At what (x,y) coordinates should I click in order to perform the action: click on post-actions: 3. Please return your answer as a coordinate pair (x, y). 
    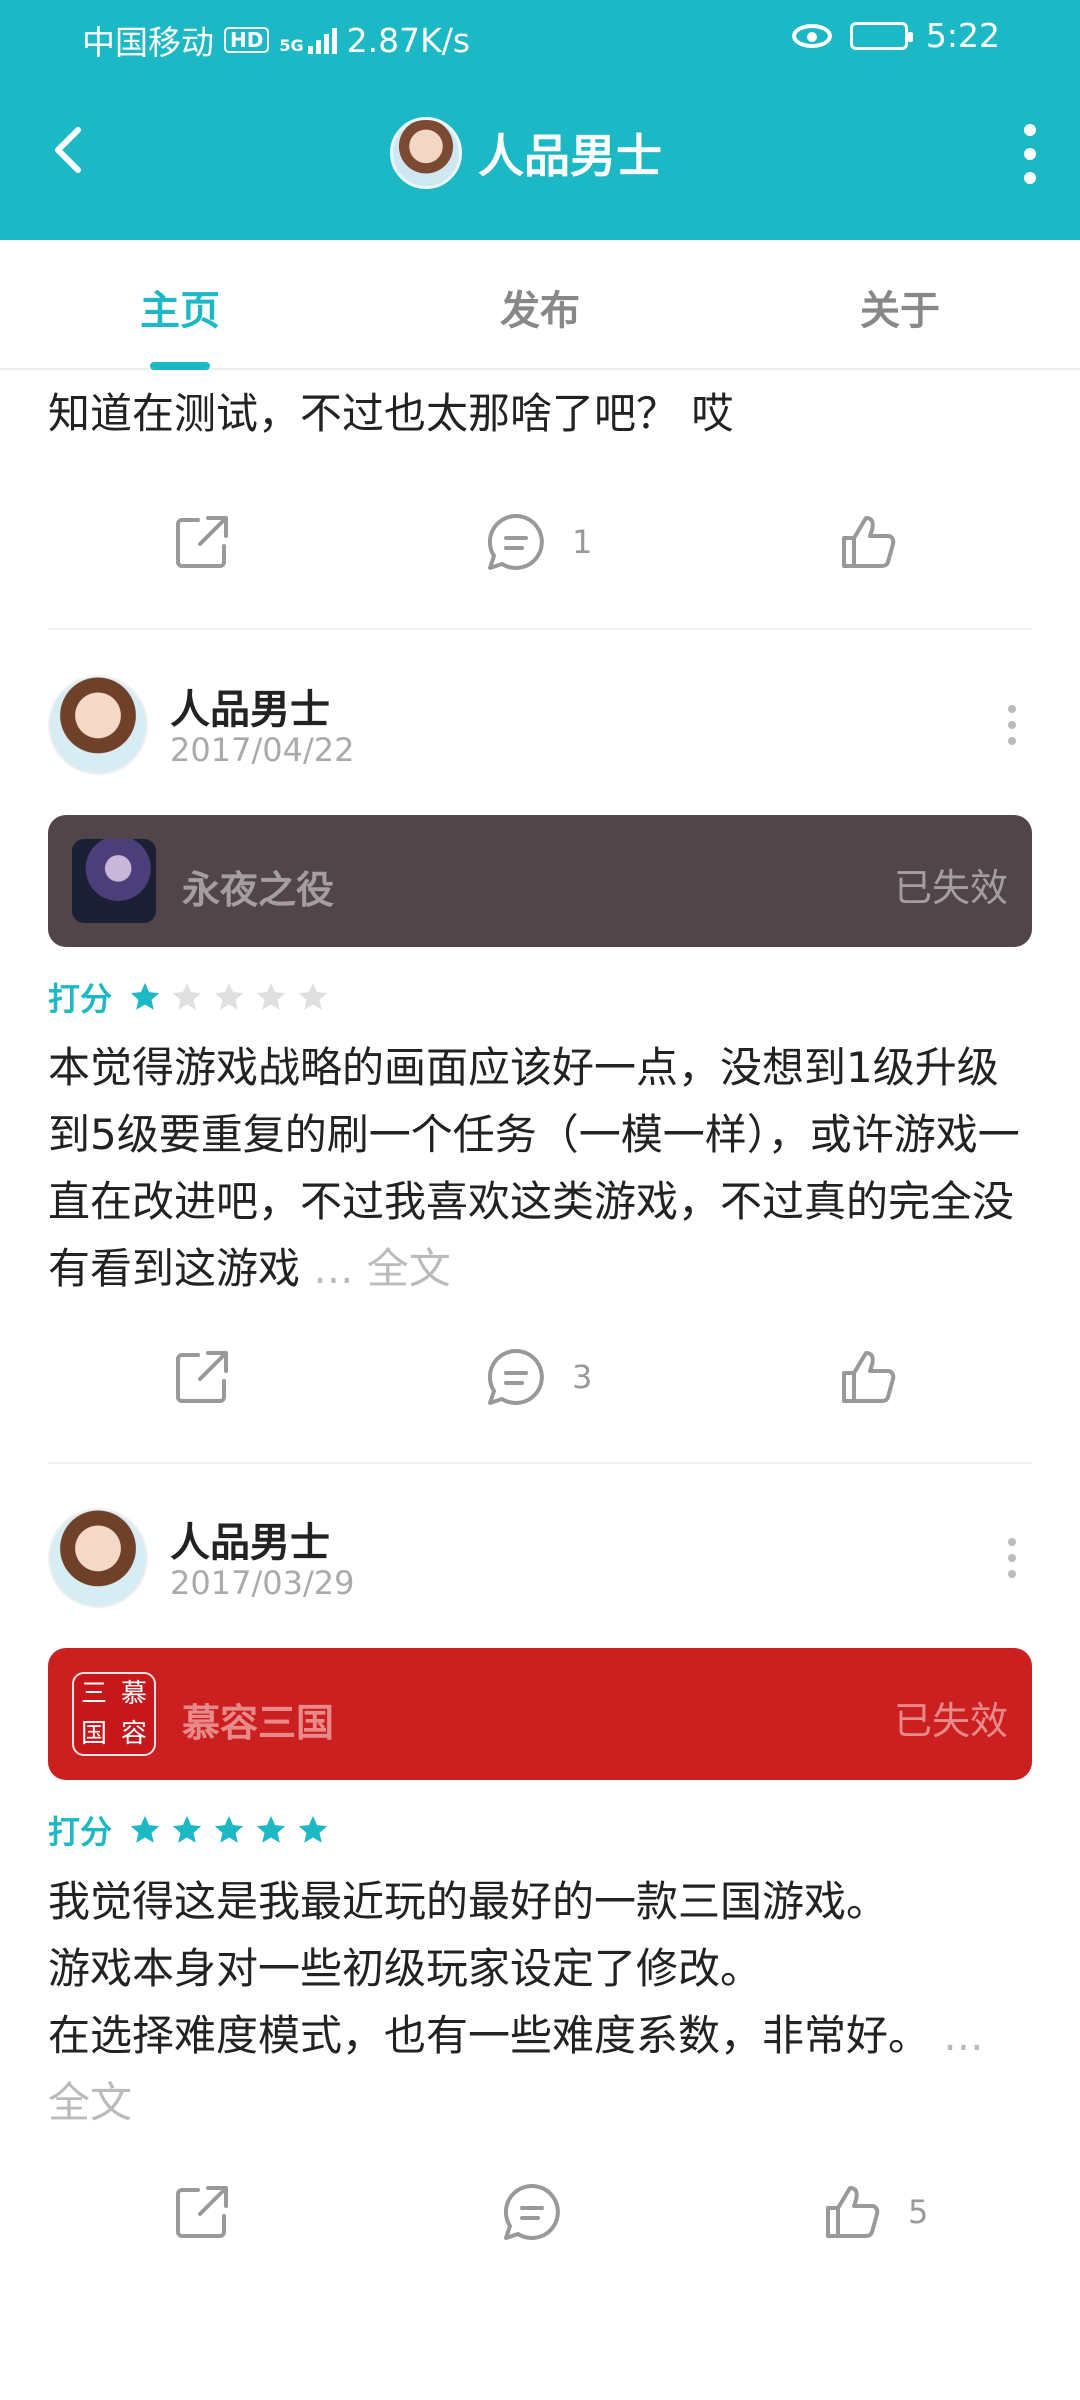
    Looking at the image, I should click on (540, 1385).